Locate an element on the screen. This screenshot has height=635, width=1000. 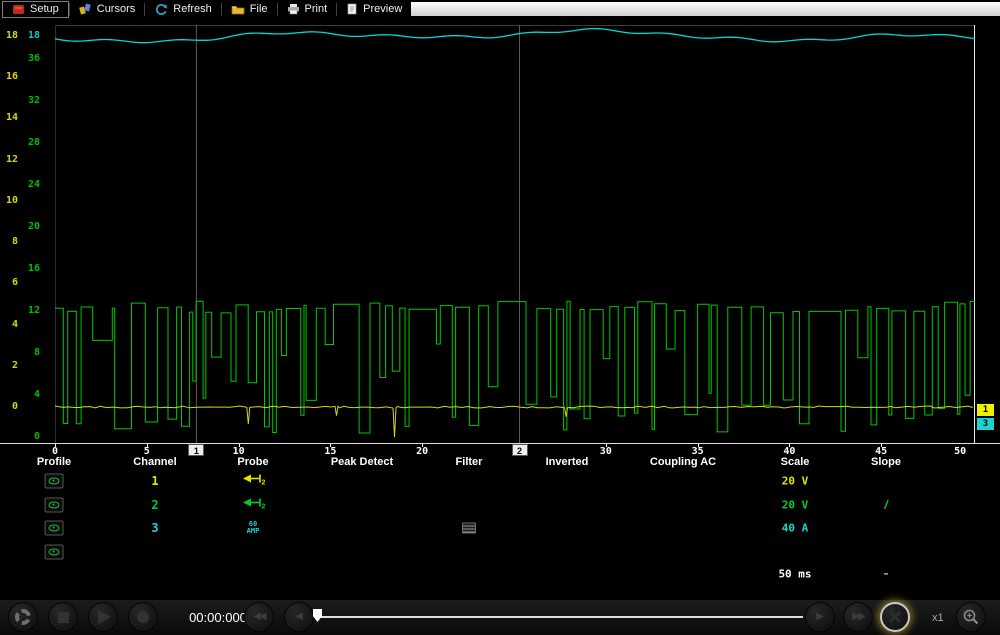
y-axis-label: 20 is located at coordinates (33, 226).